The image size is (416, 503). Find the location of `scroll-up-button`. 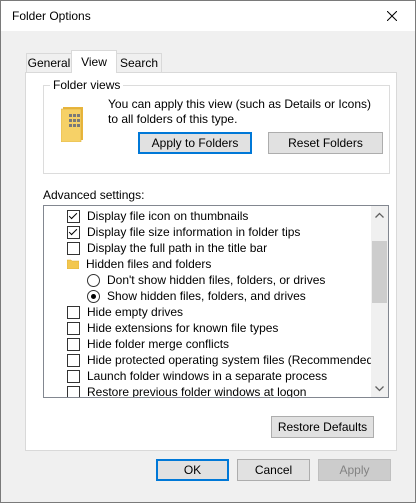

scroll-up-button is located at coordinates (379, 214).